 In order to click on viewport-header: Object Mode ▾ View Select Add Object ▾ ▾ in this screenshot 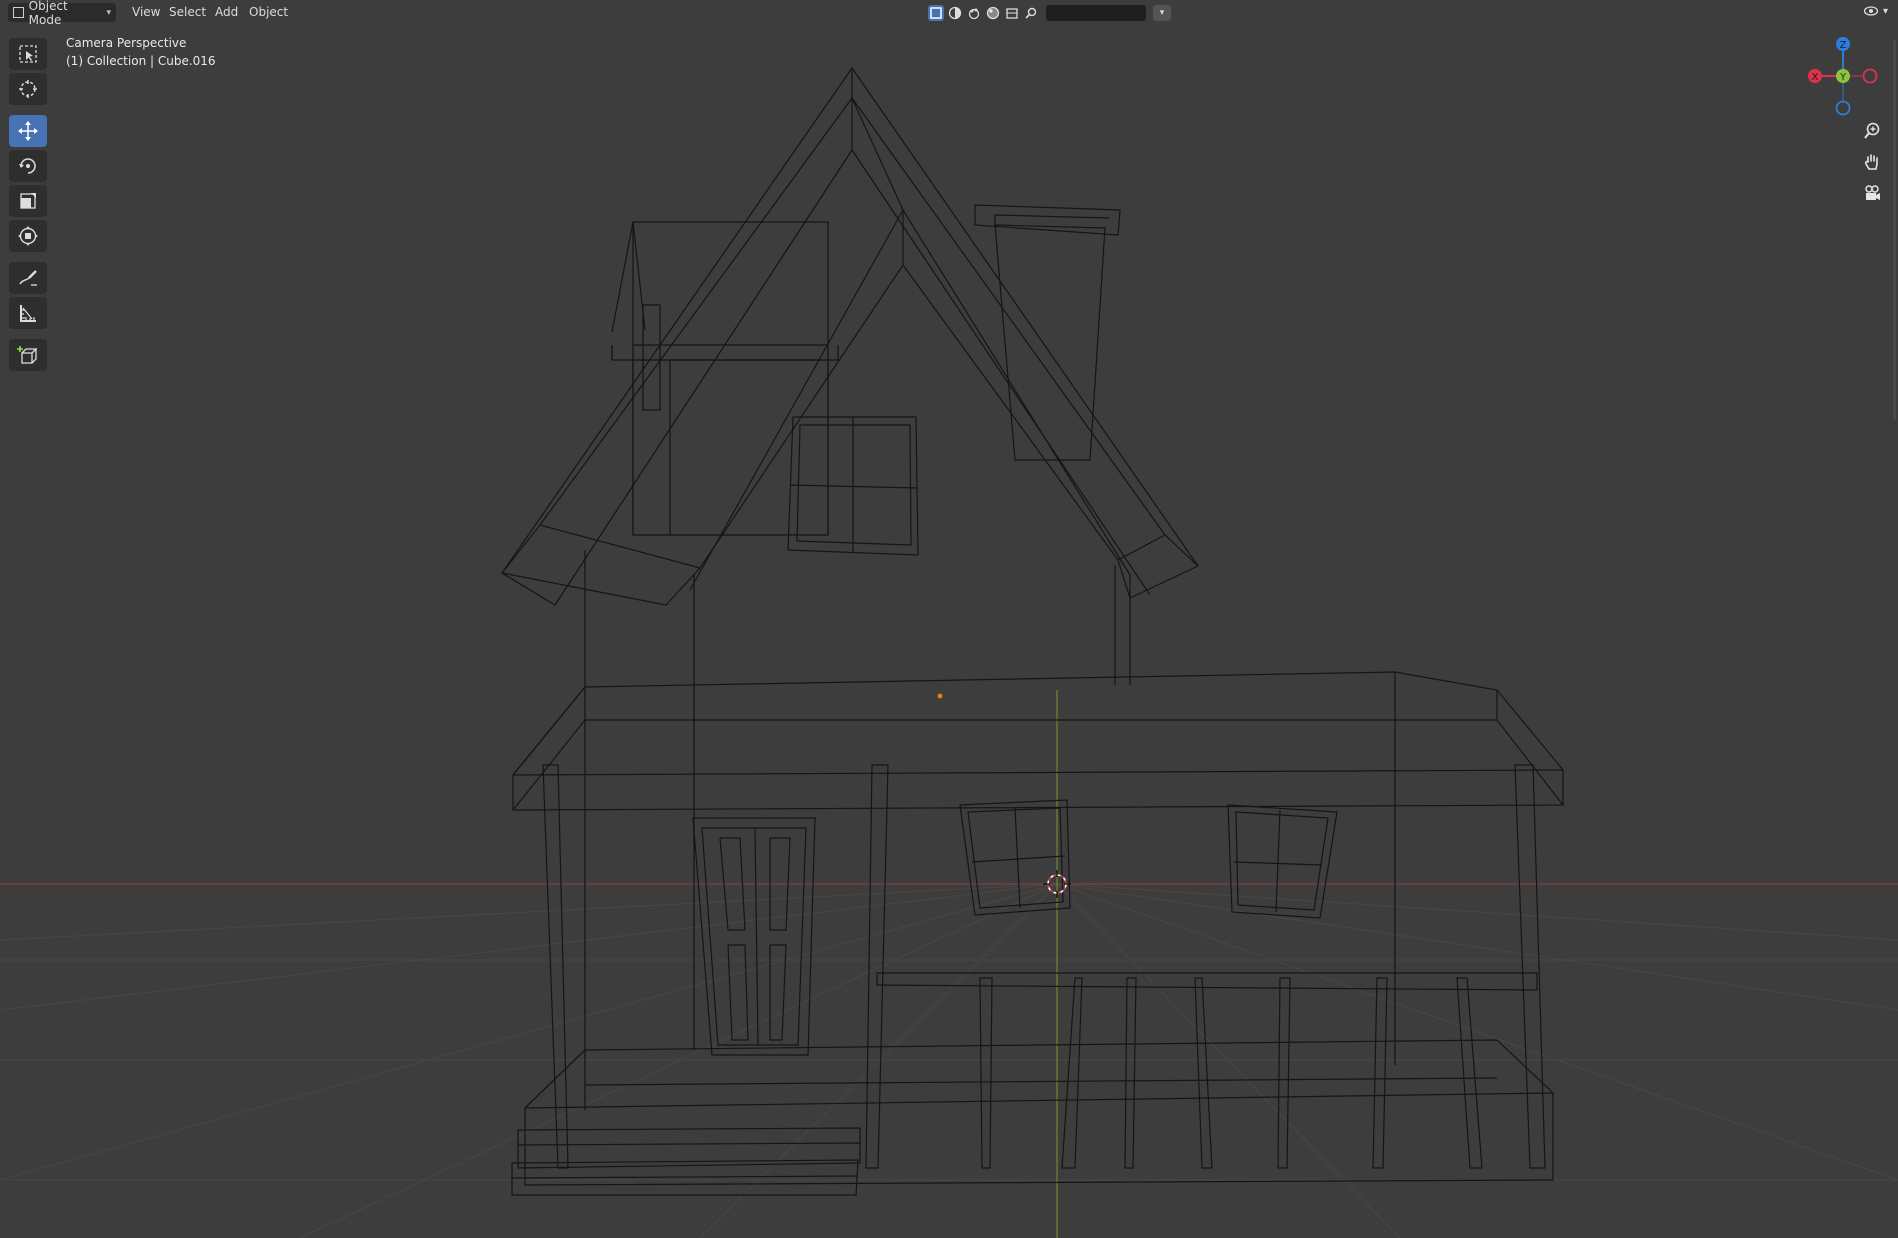, I will do `click(949, 13)`.